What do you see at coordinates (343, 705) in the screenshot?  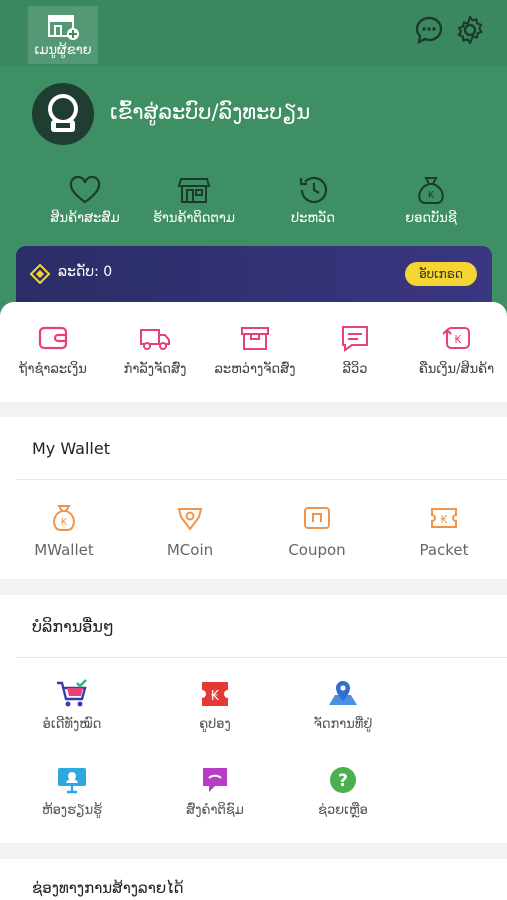 I see `service-address: ຈັດການທີ່ຢູ່` at bounding box center [343, 705].